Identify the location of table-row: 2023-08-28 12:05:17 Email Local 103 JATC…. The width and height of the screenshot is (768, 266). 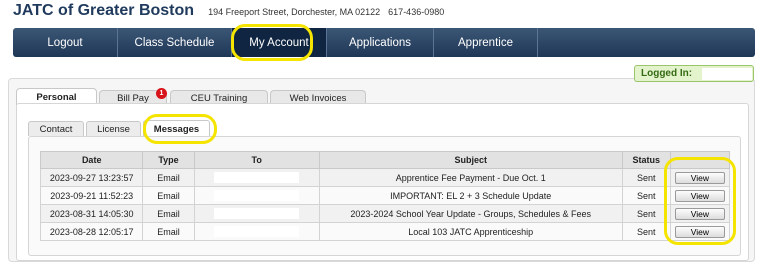
(385, 231).